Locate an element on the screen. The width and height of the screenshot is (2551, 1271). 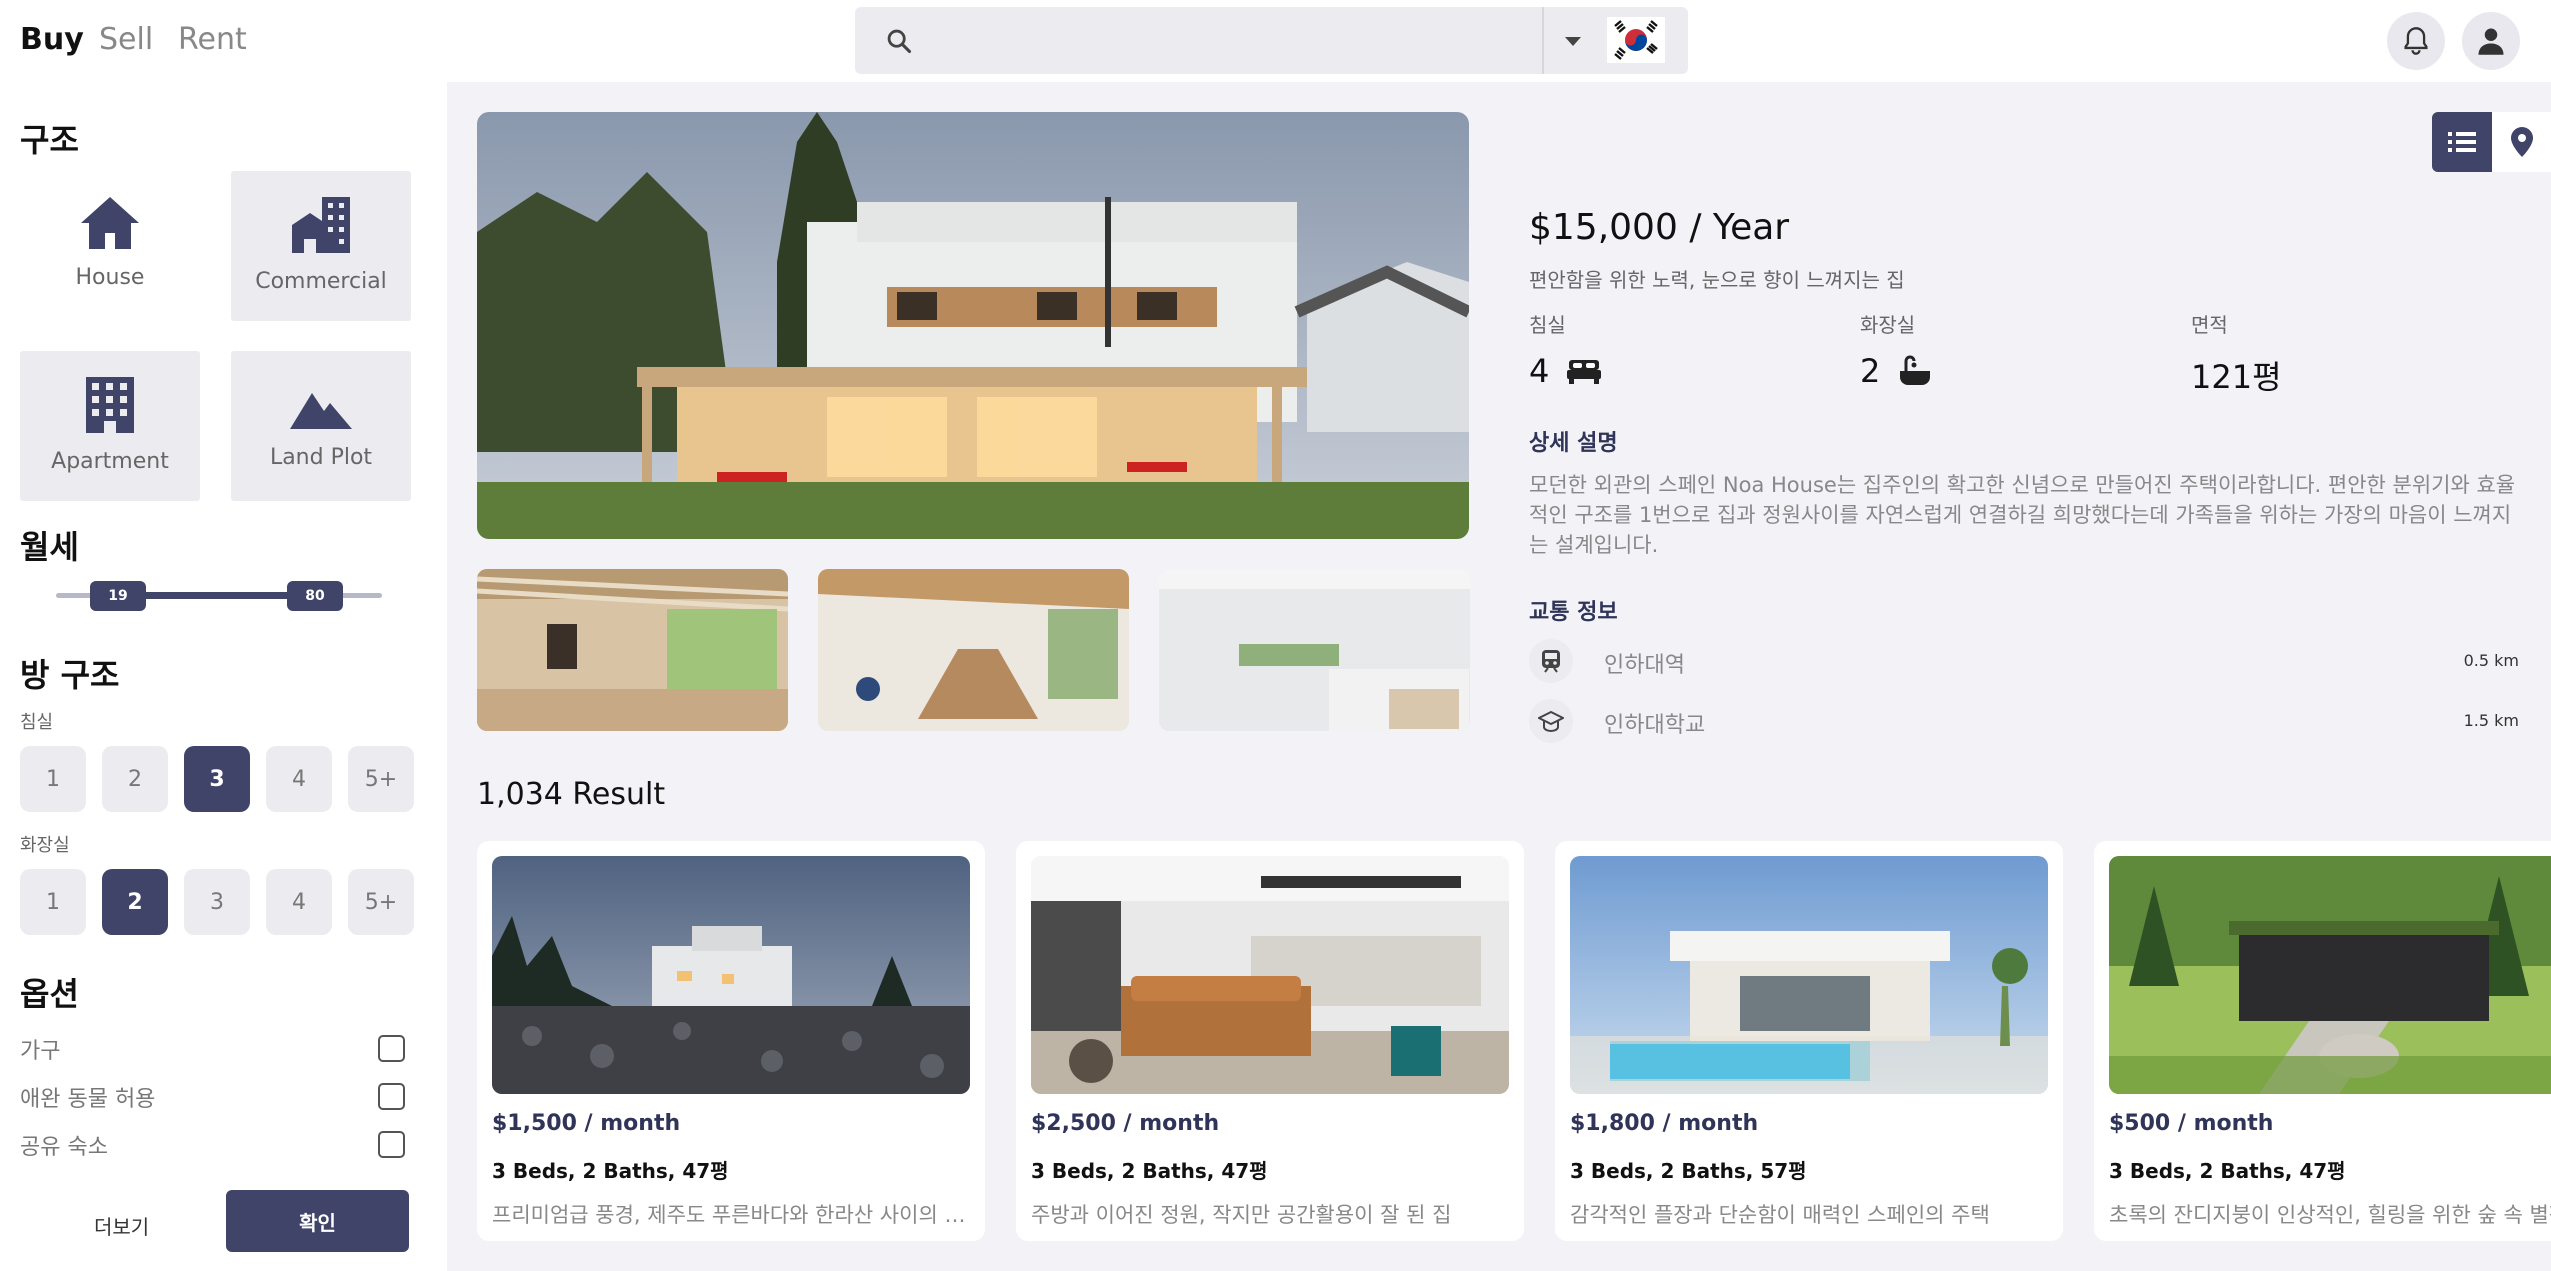
property-house-image is located at coordinates (973, 325).